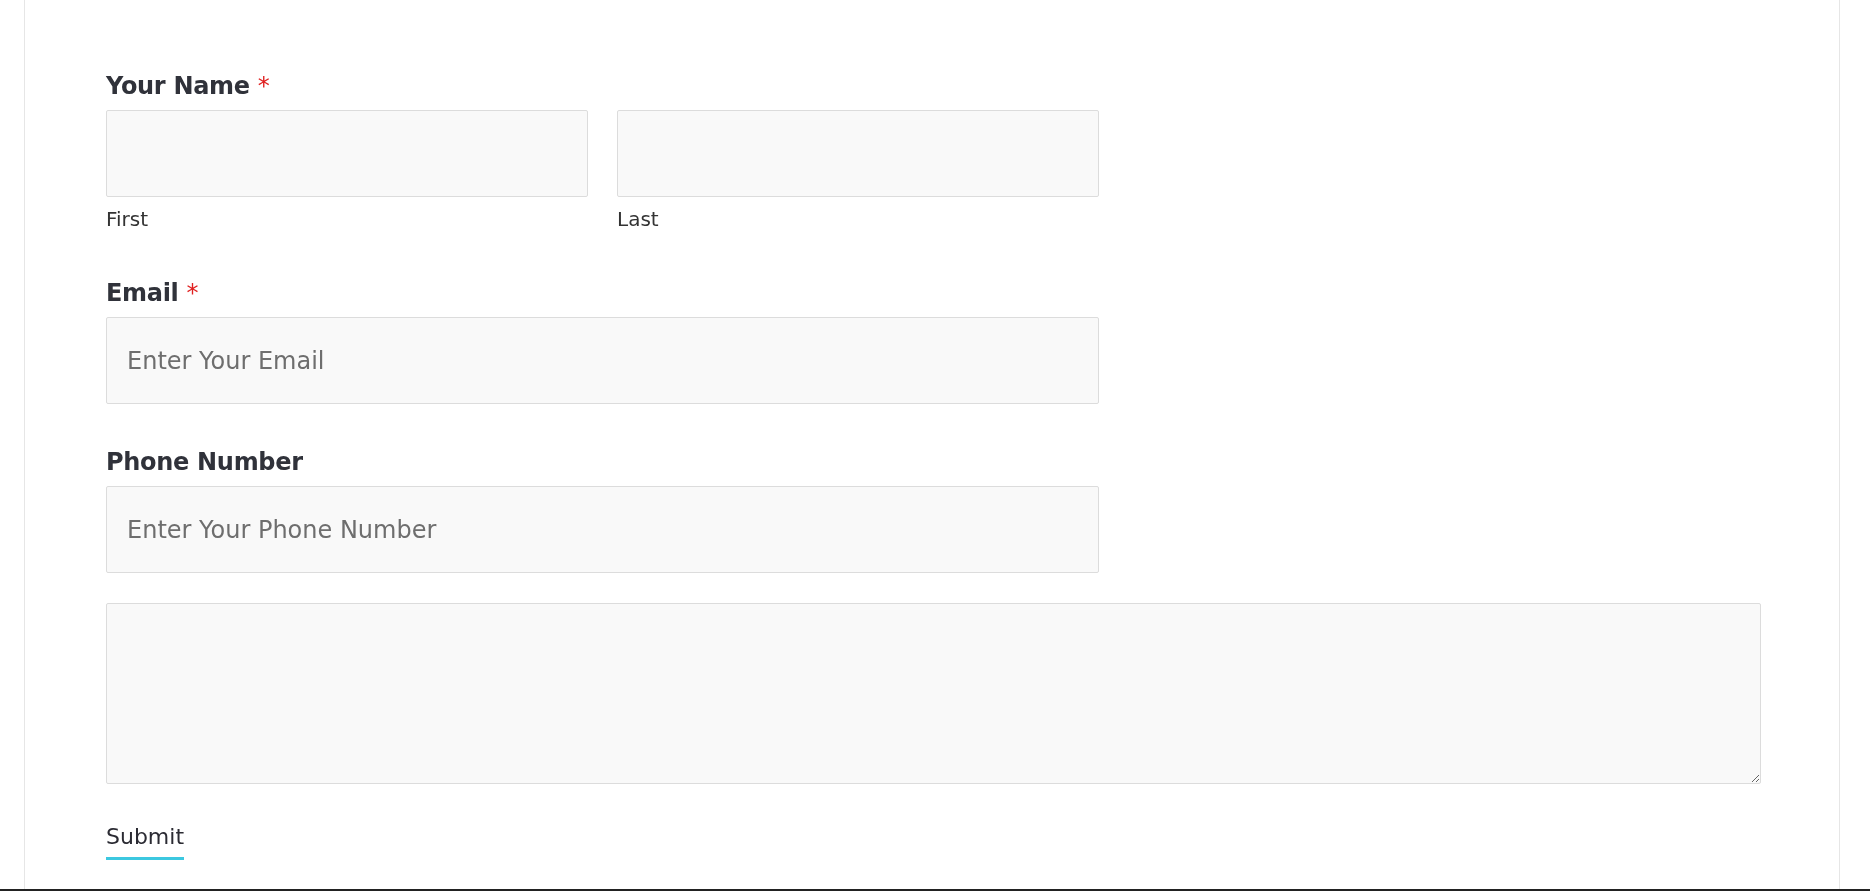 This screenshot has height=891, width=1870. What do you see at coordinates (602, 529) in the screenshot?
I see `input-field: Enter Your Phone Number` at bounding box center [602, 529].